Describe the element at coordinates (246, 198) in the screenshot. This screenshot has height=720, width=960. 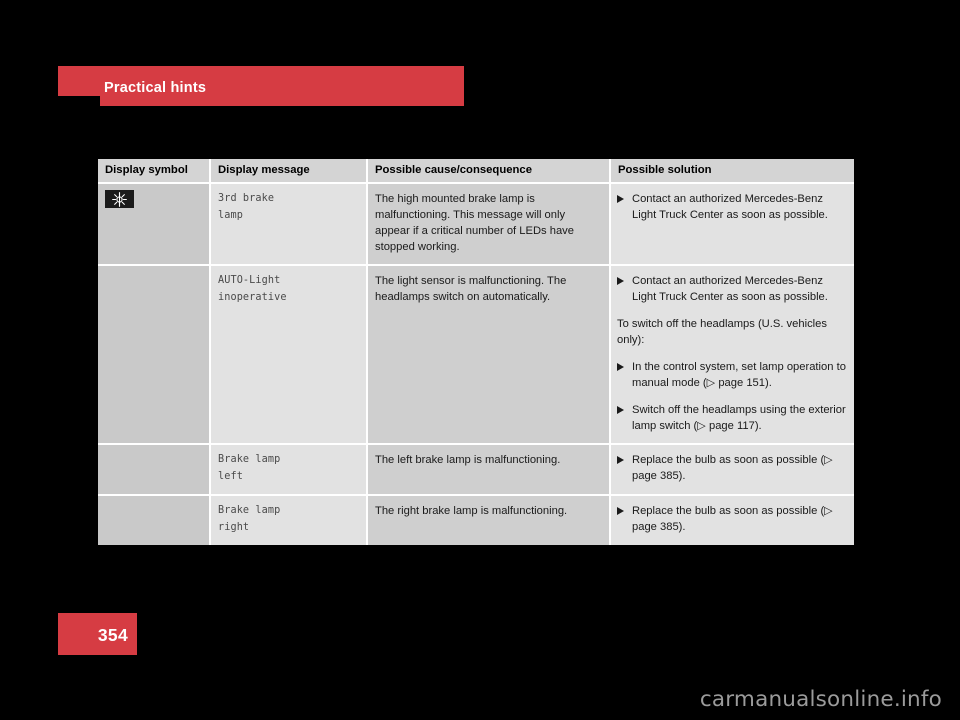
I see `display-message-line: 3rd brake` at that location.